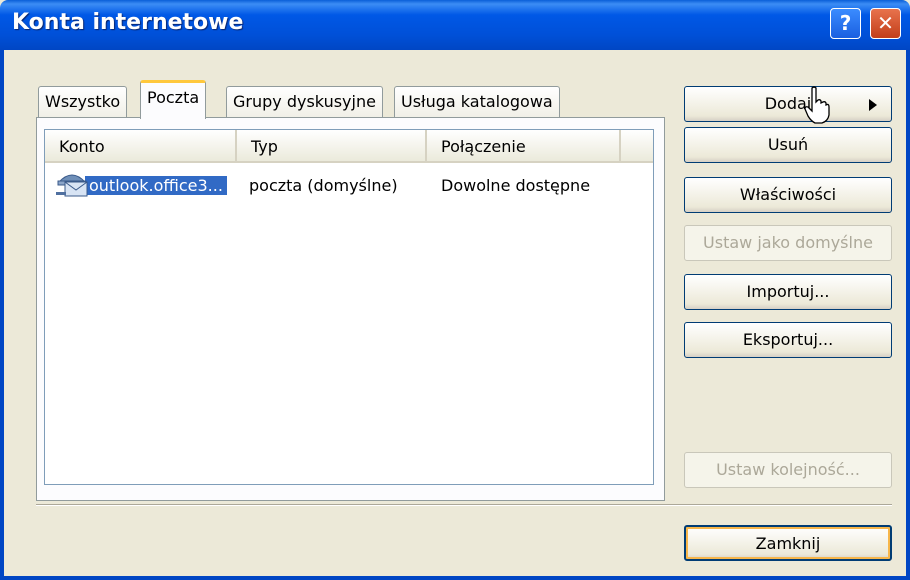  I want to click on set-default-button: Ustaw jako domyślne, so click(788, 243).